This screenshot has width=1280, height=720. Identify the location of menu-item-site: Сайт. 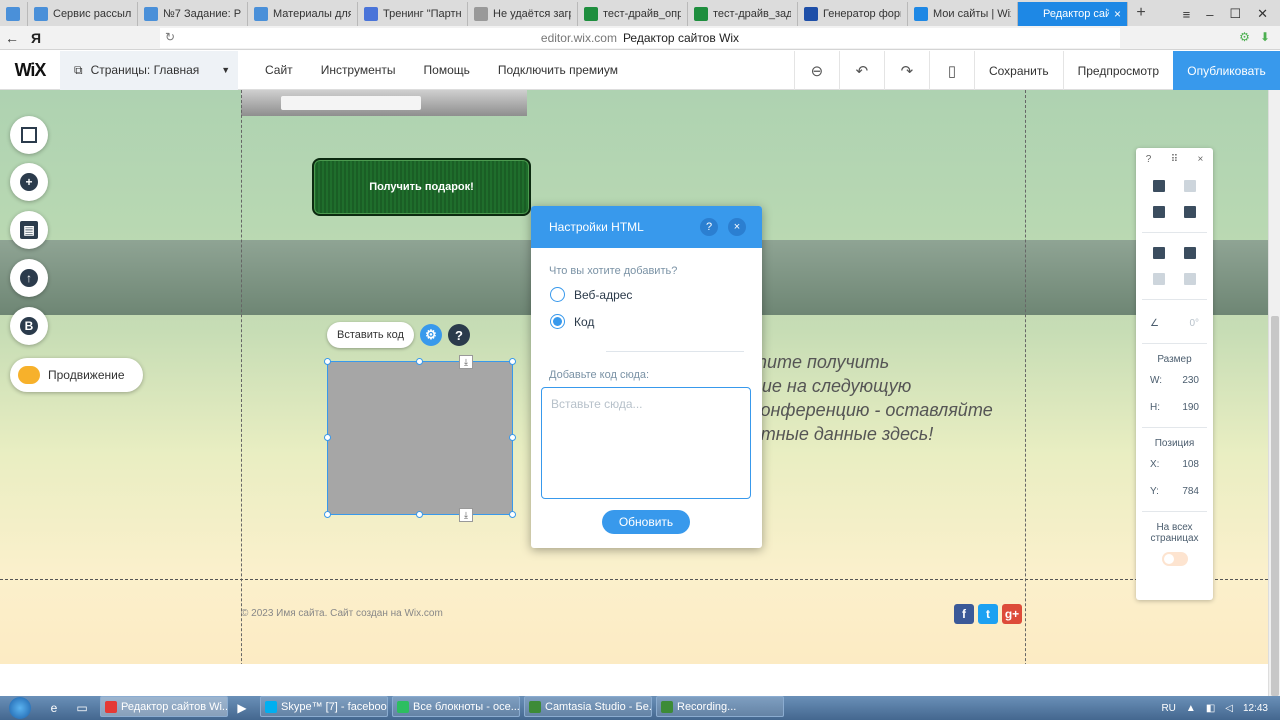
(279, 70).